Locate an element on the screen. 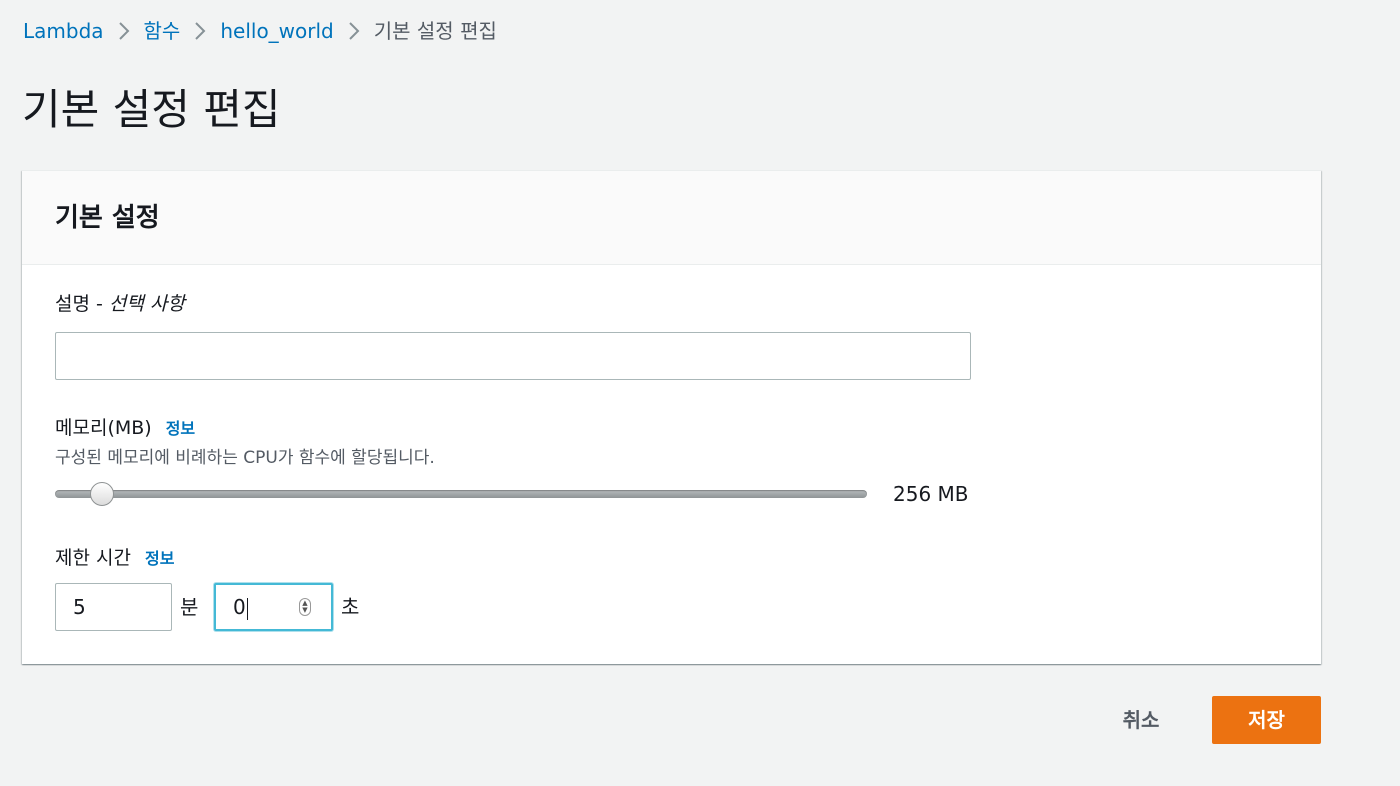 Image resolution: width=1400 pixels, height=786 pixels. timeout-minutes-value: 5 is located at coordinates (79, 607).